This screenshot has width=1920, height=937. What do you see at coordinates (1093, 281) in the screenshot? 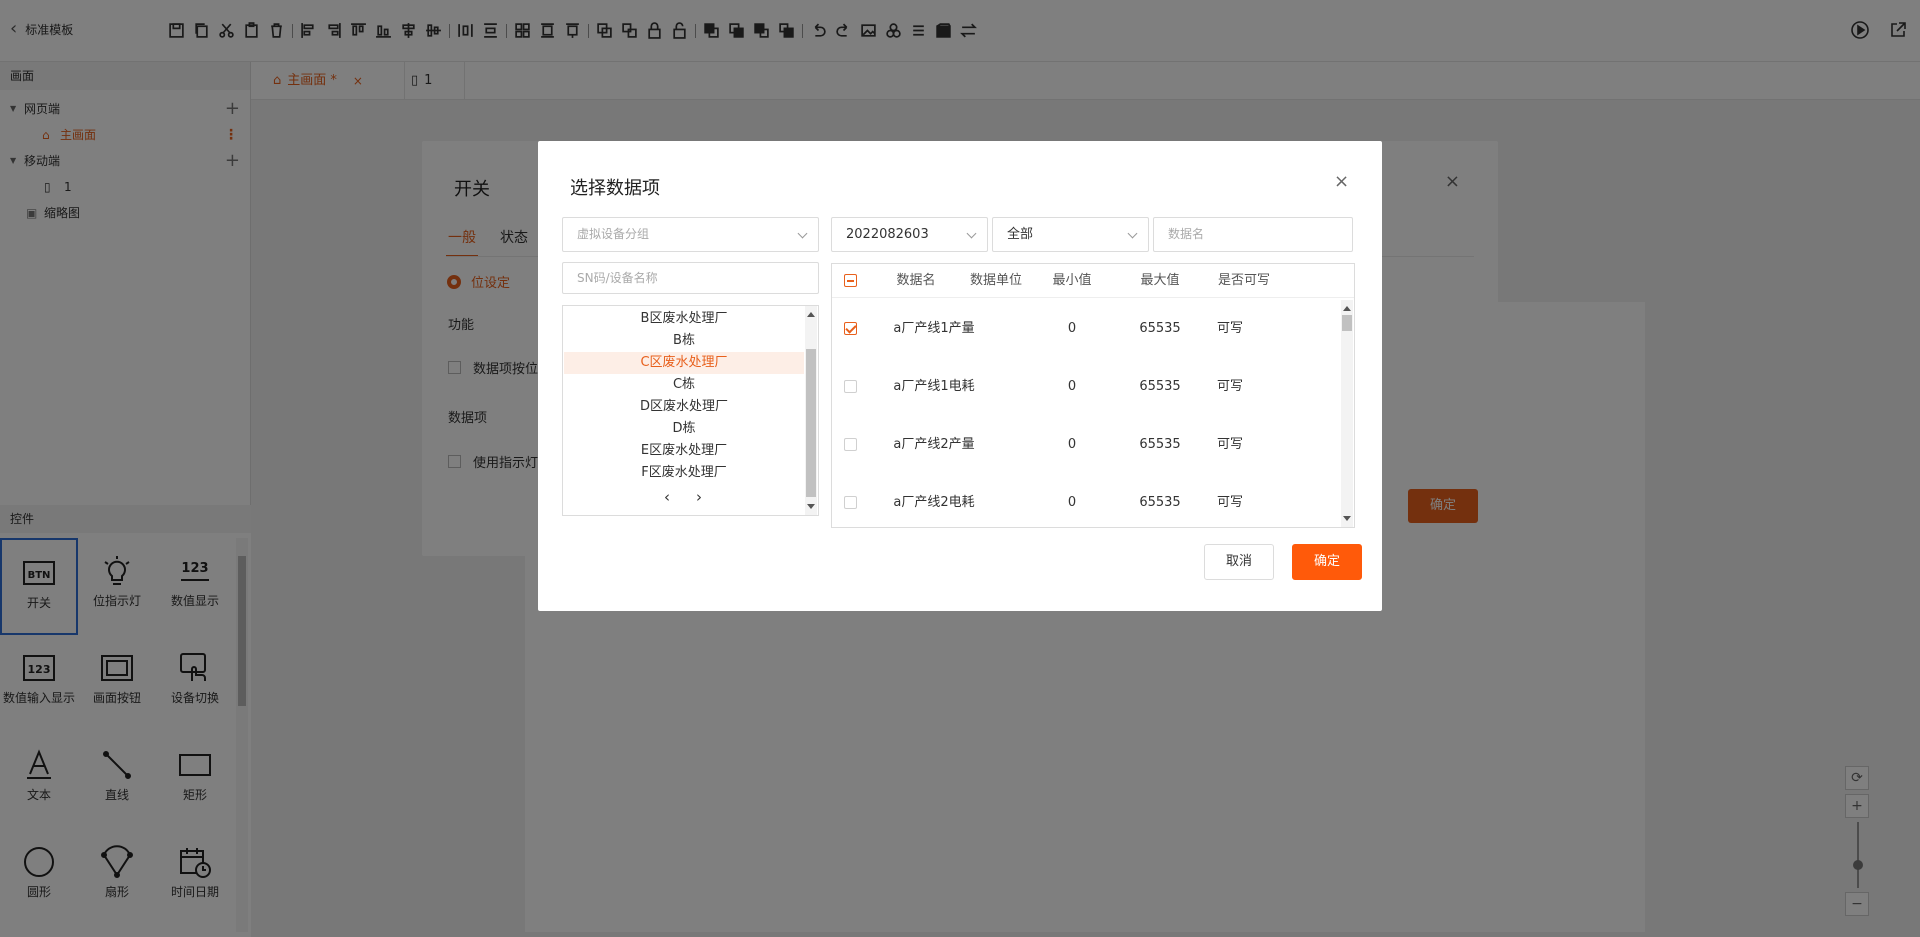
I see `table-header: 数据名 数据单位 最小值 最大值 是否可写` at bounding box center [1093, 281].